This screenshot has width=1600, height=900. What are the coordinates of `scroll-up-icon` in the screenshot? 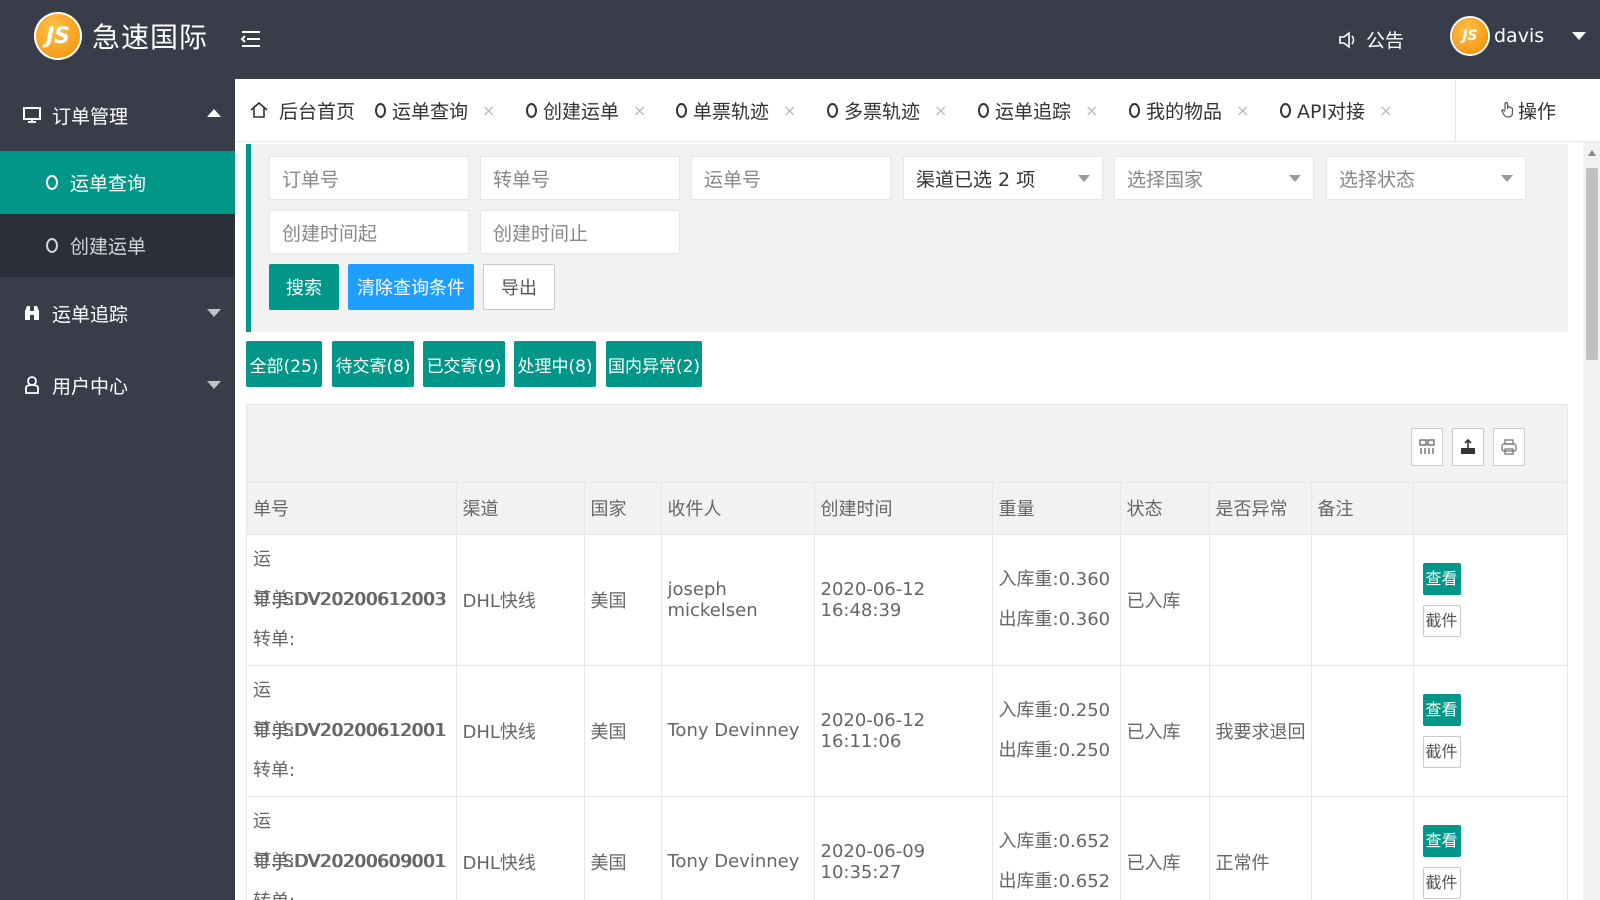 It's located at (1592, 153).